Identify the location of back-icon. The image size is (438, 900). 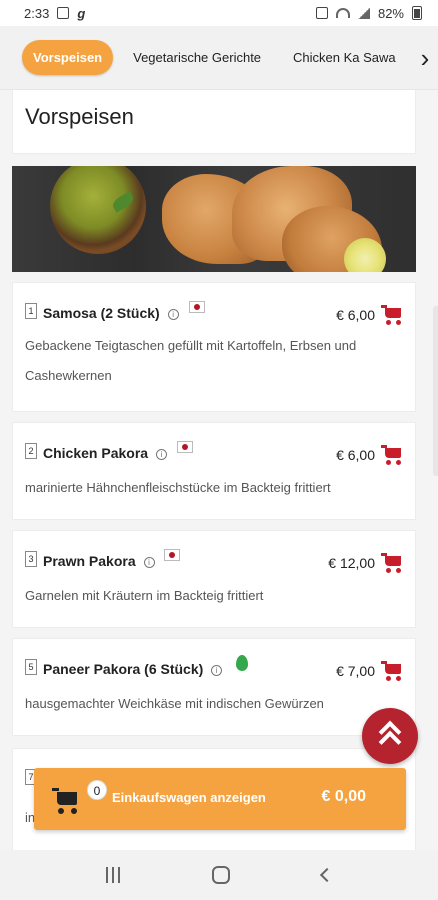
(327, 875).